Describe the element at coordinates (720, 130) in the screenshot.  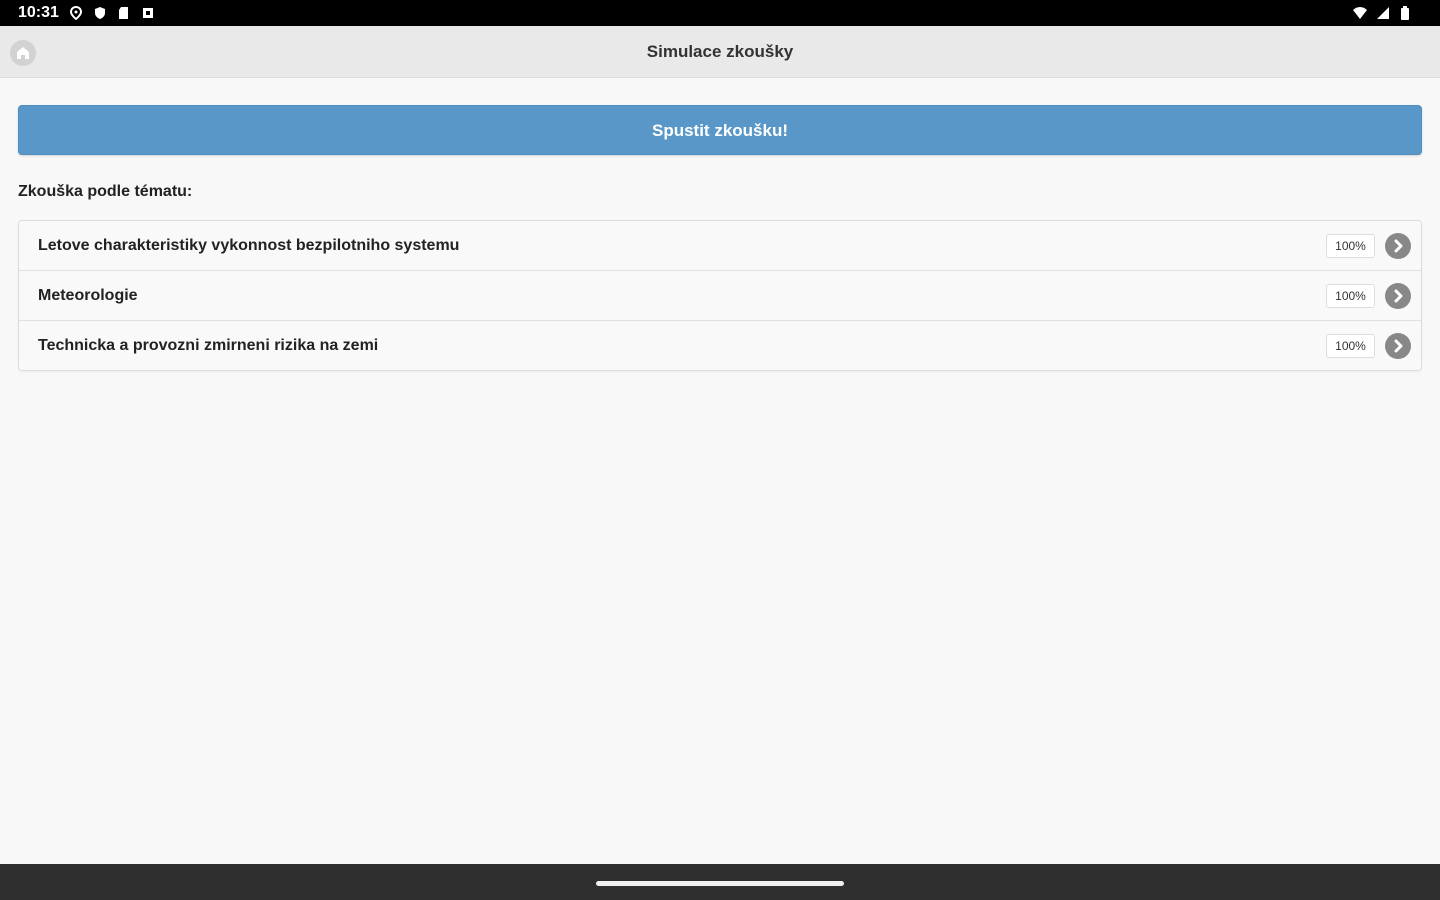
I see `start-exam-button: Spustit zkoušku!` at that location.